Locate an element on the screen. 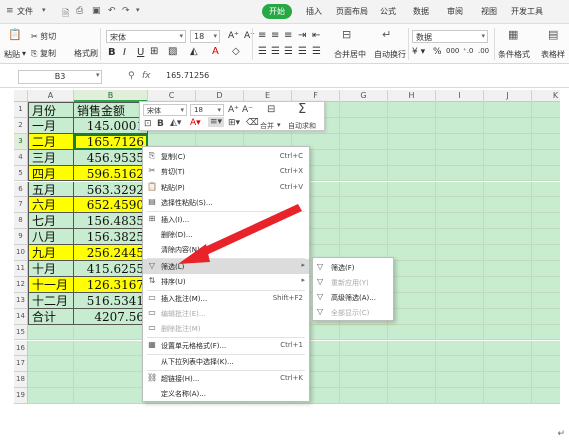 The height and width of the screenshot is (443, 569). bold-icon: B is located at coordinates (112, 52).